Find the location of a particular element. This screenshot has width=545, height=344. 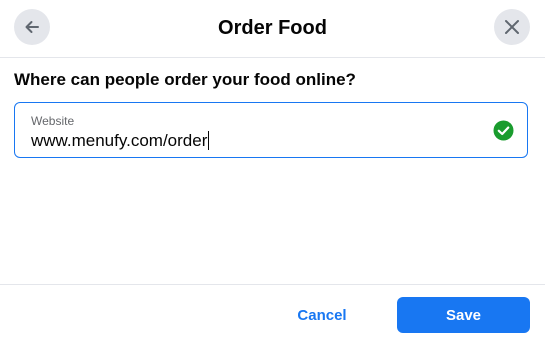

website-input-value: www.menufy.com/order is located at coordinates (119, 140).